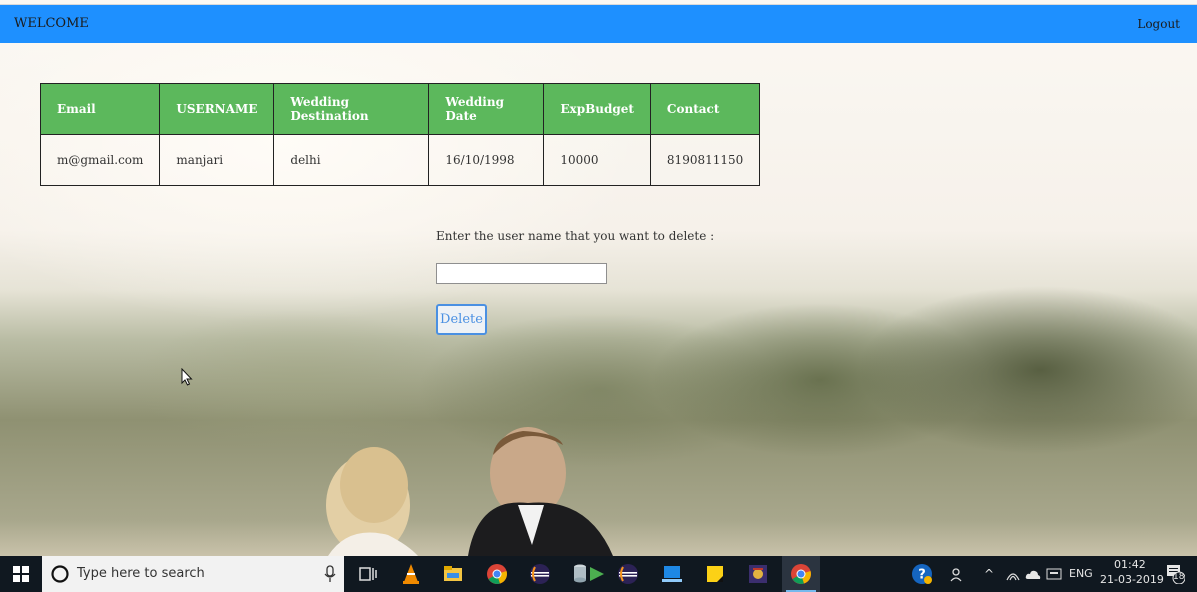  Describe the element at coordinates (705, 160) in the screenshot. I see `cell-contact: 8190811150` at that location.